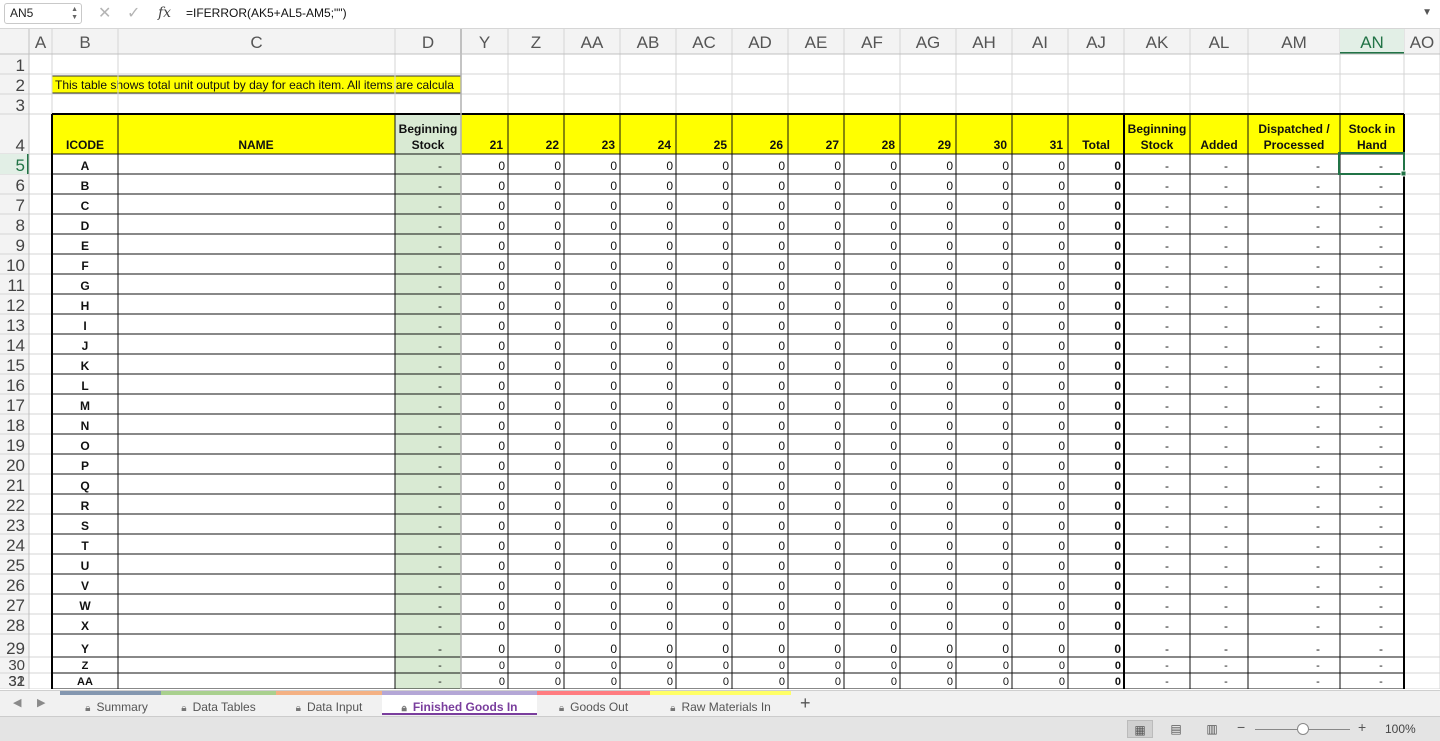 This screenshot has height=741, width=1440. I want to click on icode-cell: D, so click(85, 226).